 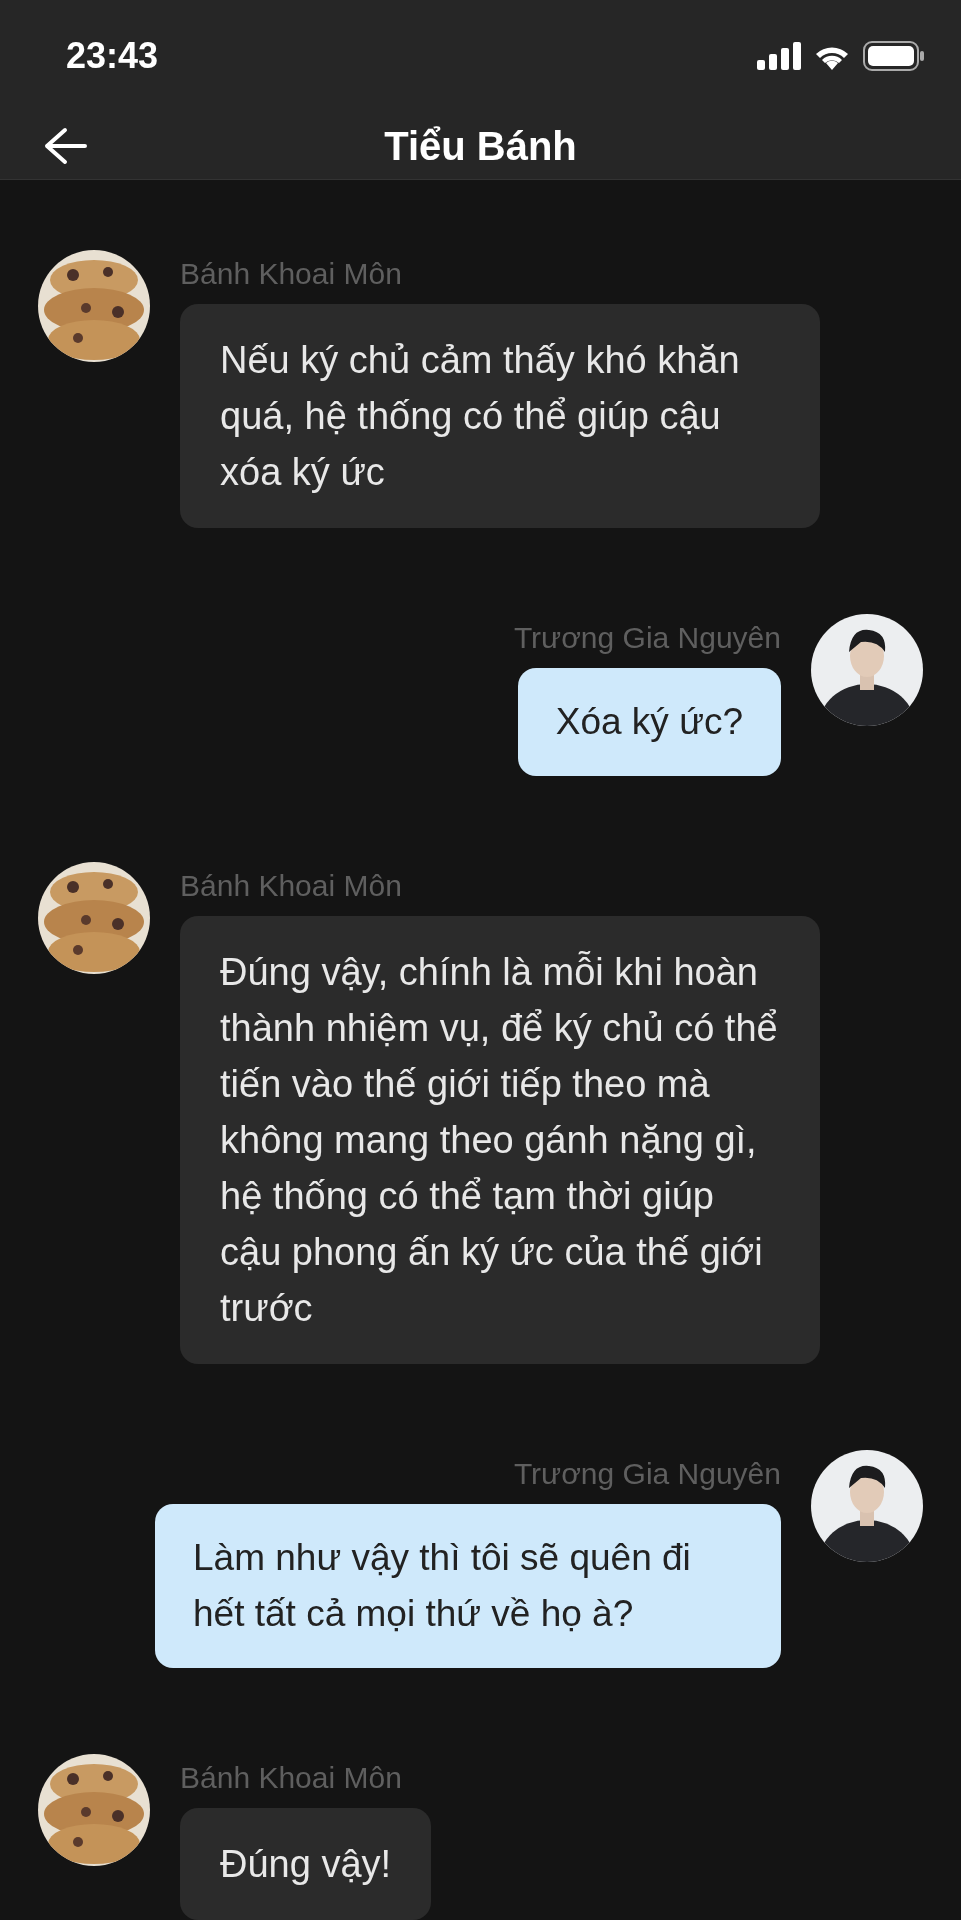 I want to click on chat-title: Tiểu Bánh, so click(x=480, y=146).